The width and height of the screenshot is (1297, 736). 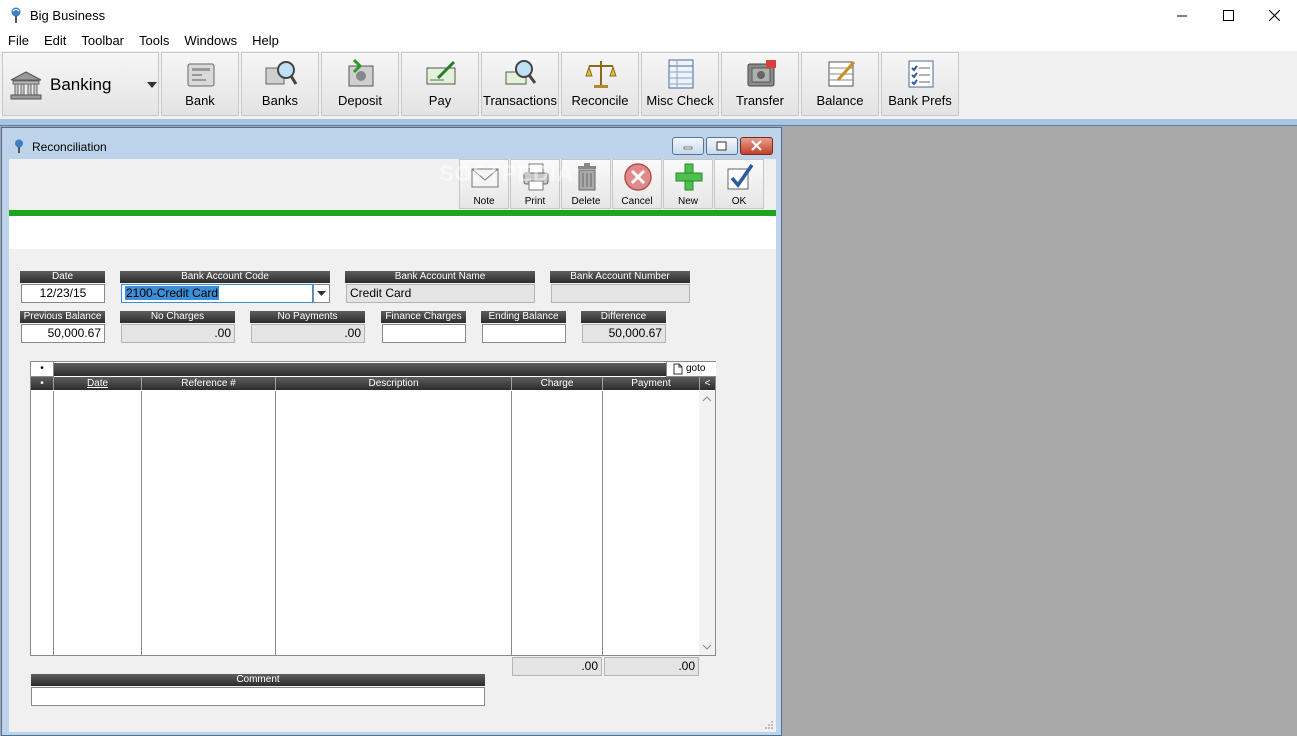 I want to click on toolbar-reconcile-button: Reconcile, so click(x=600, y=84).